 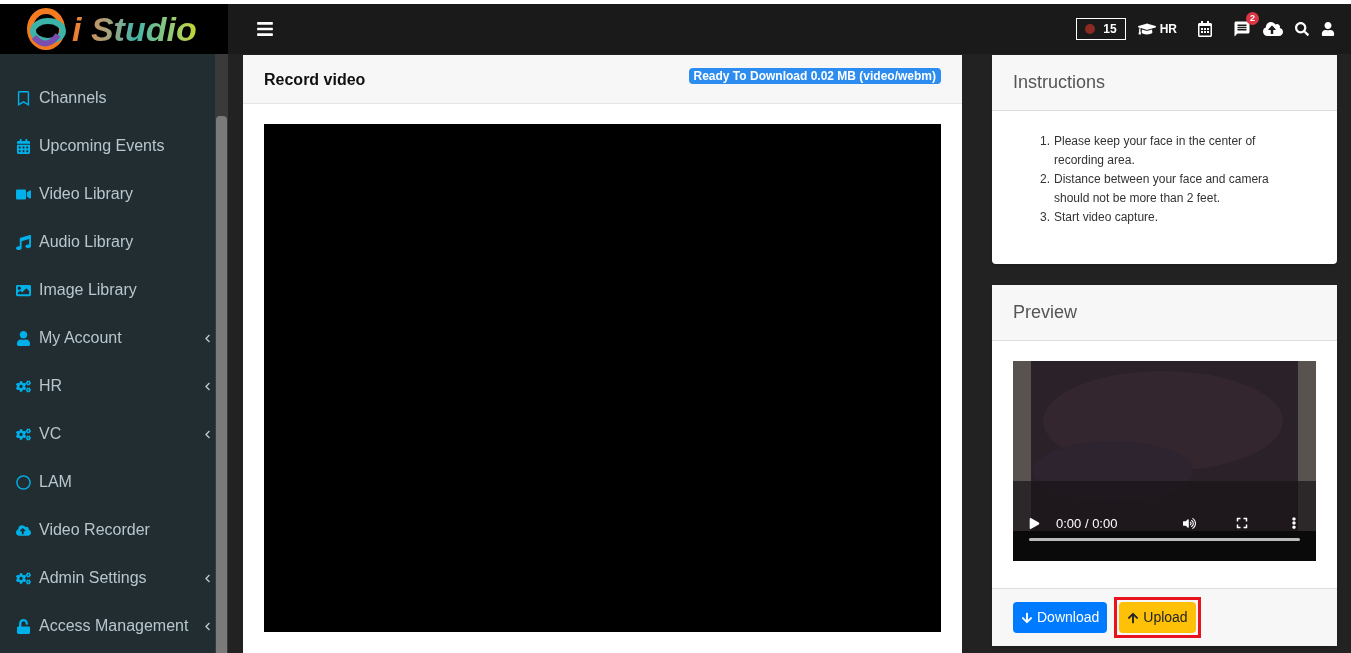 What do you see at coordinates (1034, 523) in the screenshot?
I see `play-icon` at bounding box center [1034, 523].